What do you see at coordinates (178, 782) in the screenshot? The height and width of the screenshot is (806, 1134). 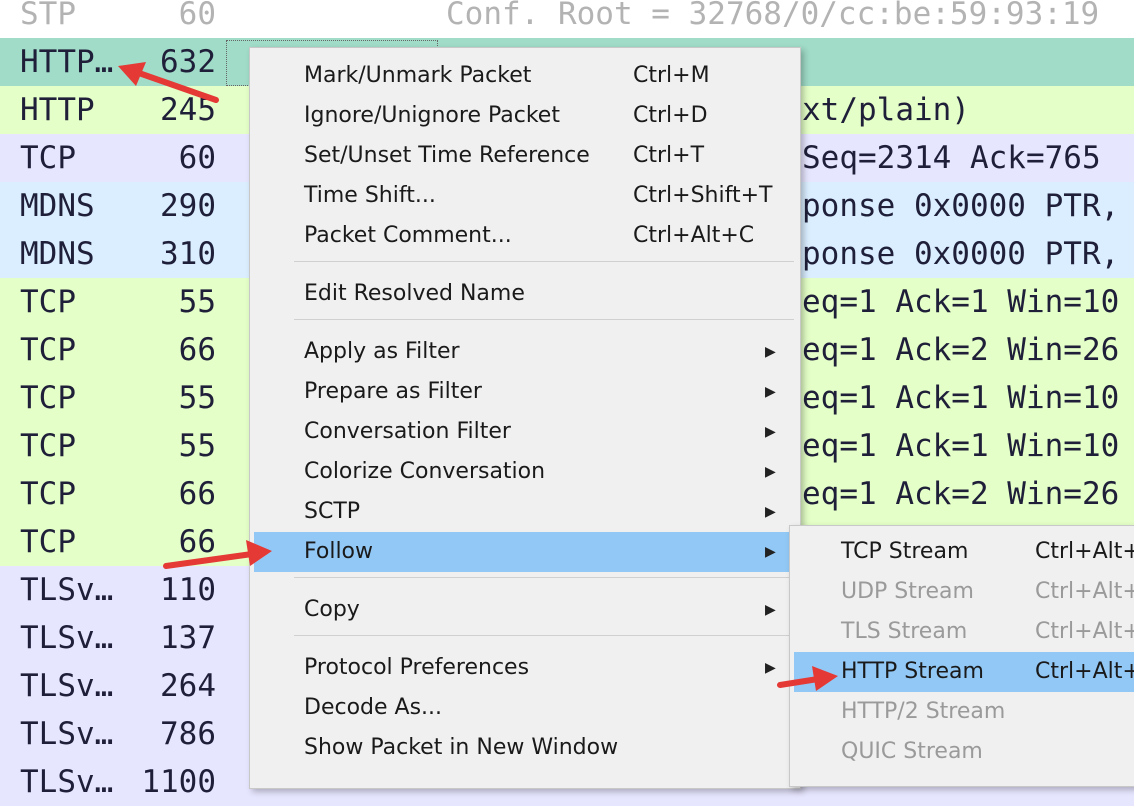 I see `length-cell: 1100` at bounding box center [178, 782].